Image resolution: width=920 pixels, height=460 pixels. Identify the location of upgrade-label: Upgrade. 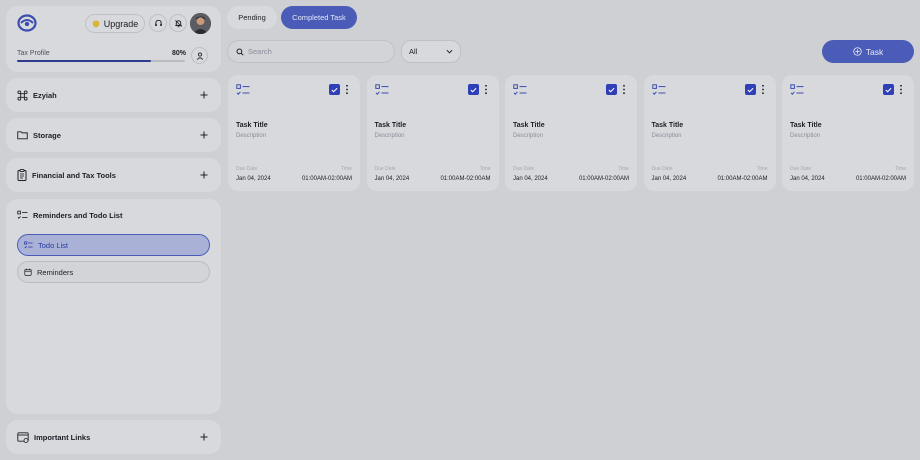
(121, 23).